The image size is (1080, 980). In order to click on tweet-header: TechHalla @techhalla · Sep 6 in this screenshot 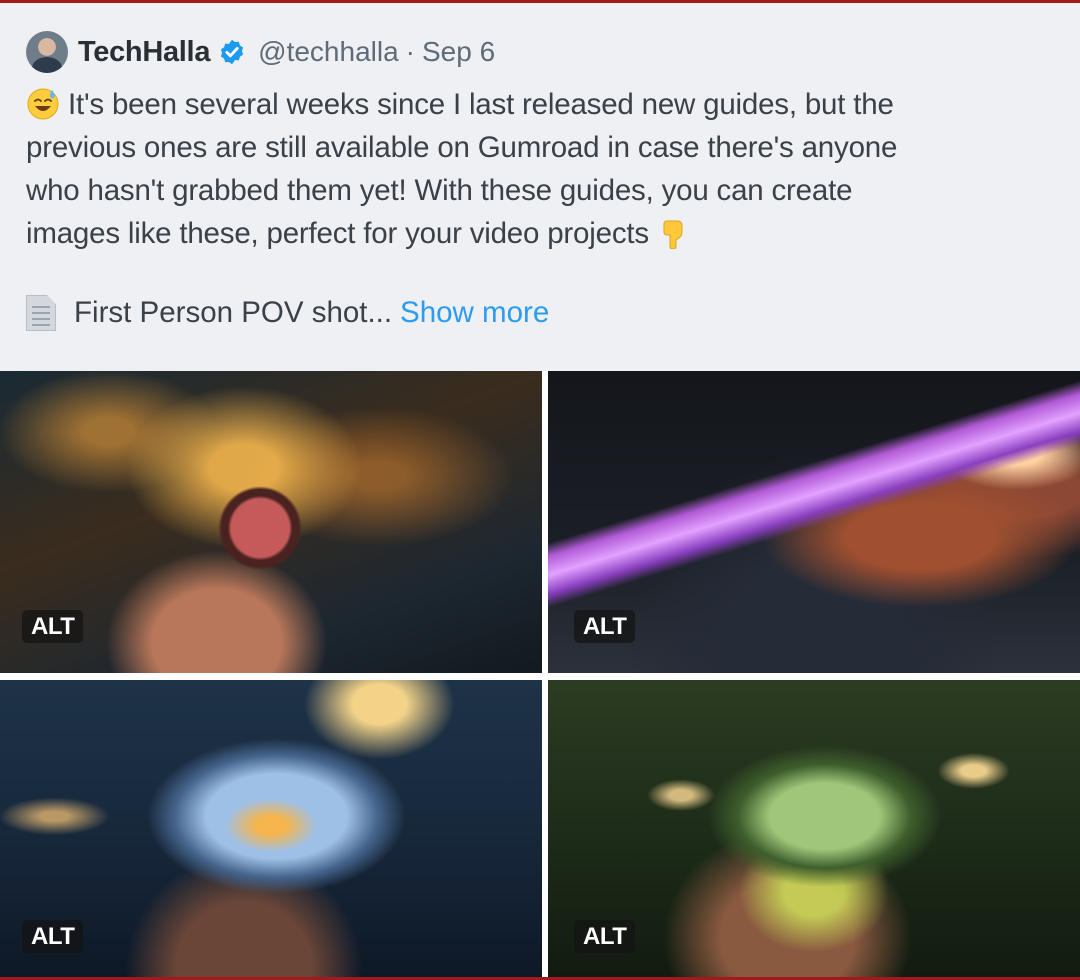, I will do `click(260, 52)`.